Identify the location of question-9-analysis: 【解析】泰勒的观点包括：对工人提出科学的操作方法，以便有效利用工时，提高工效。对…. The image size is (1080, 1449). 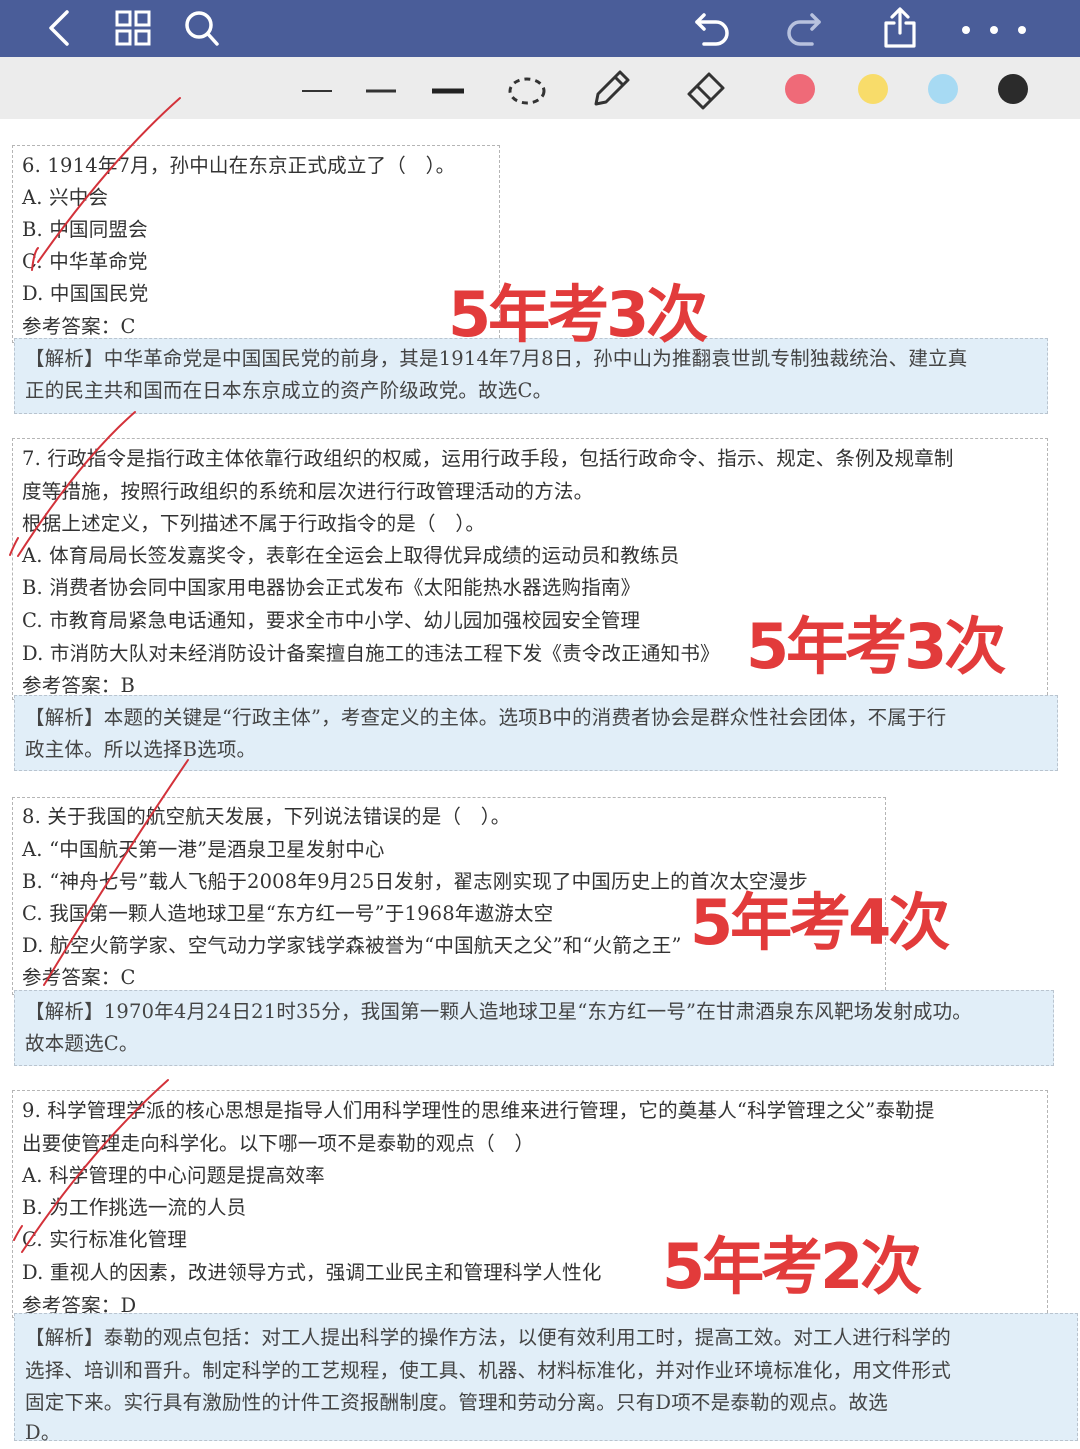
(546, 1378).